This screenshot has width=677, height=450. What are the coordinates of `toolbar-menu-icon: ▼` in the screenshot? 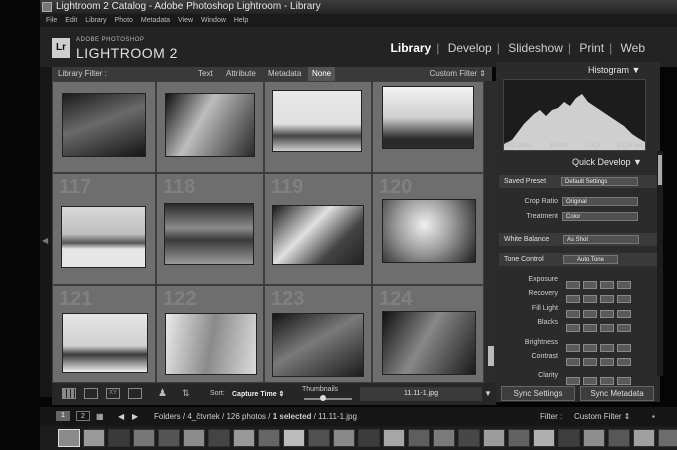 It's located at (488, 393).